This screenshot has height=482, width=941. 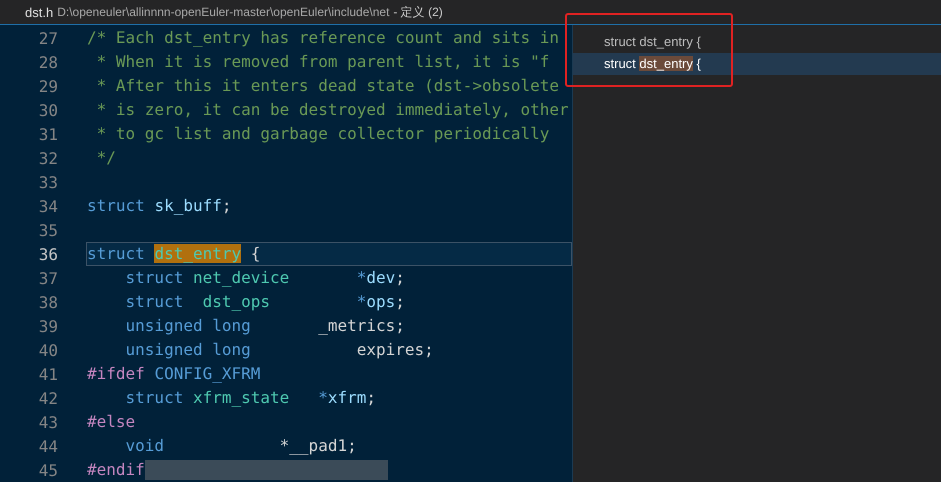 What do you see at coordinates (48, 158) in the screenshot?
I see `line-number: 32` at bounding box center [48, 158].